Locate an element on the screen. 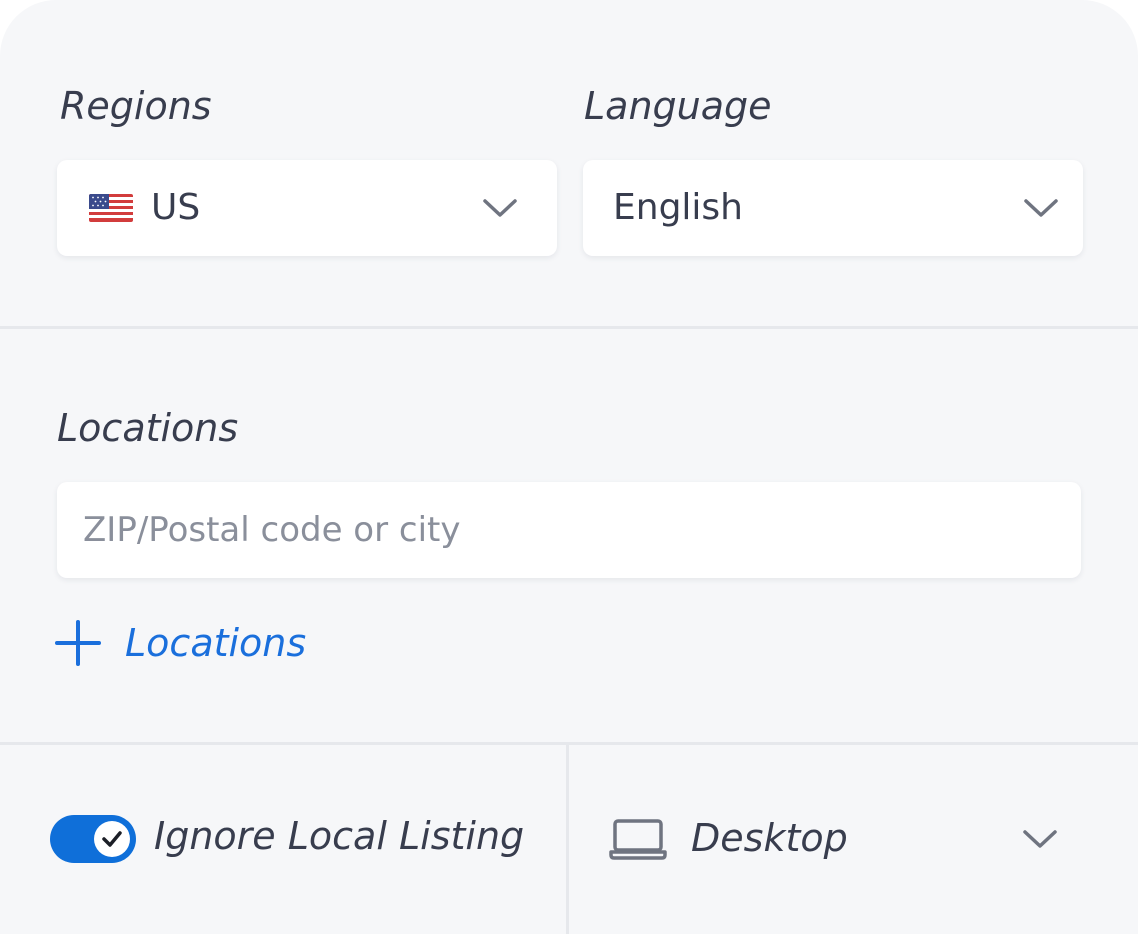 The image size is (1138, 934). locations-label: Locations is located at coordinates (148, 428).